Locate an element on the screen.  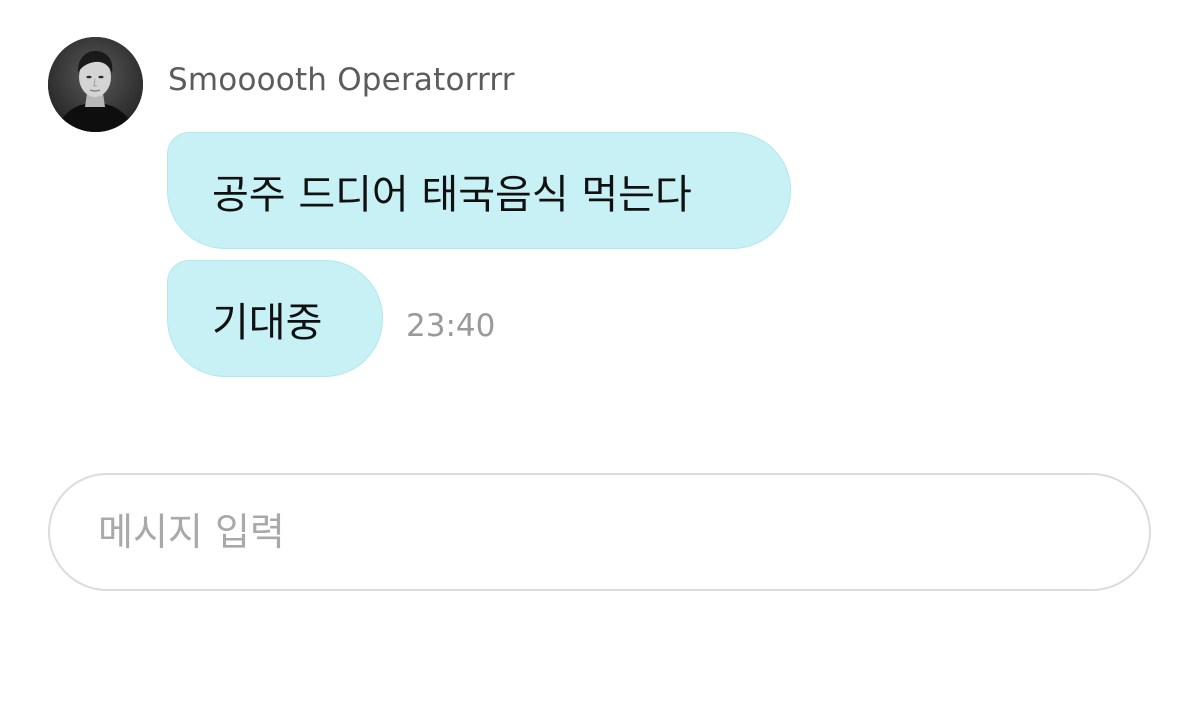
message-input is located at coordinates (622, 532).